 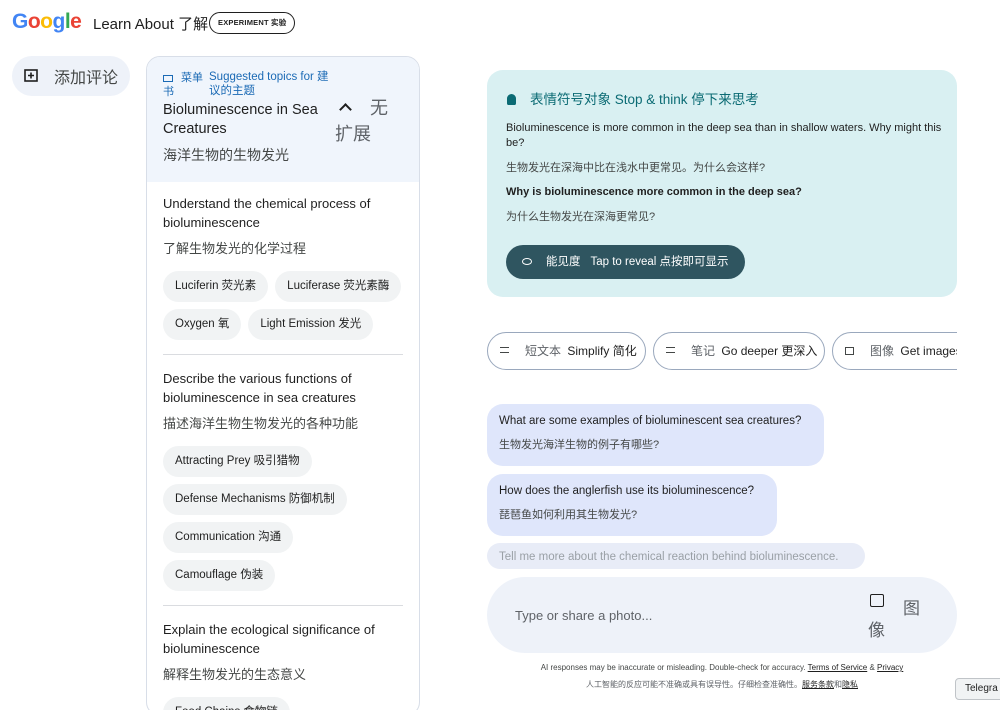 What do you see at coordinates (255, 499) in the screenshot?
I see `chip-defense-mechanisms: Defense Mechanisms 防御机制` at bounding box center [255, 499].